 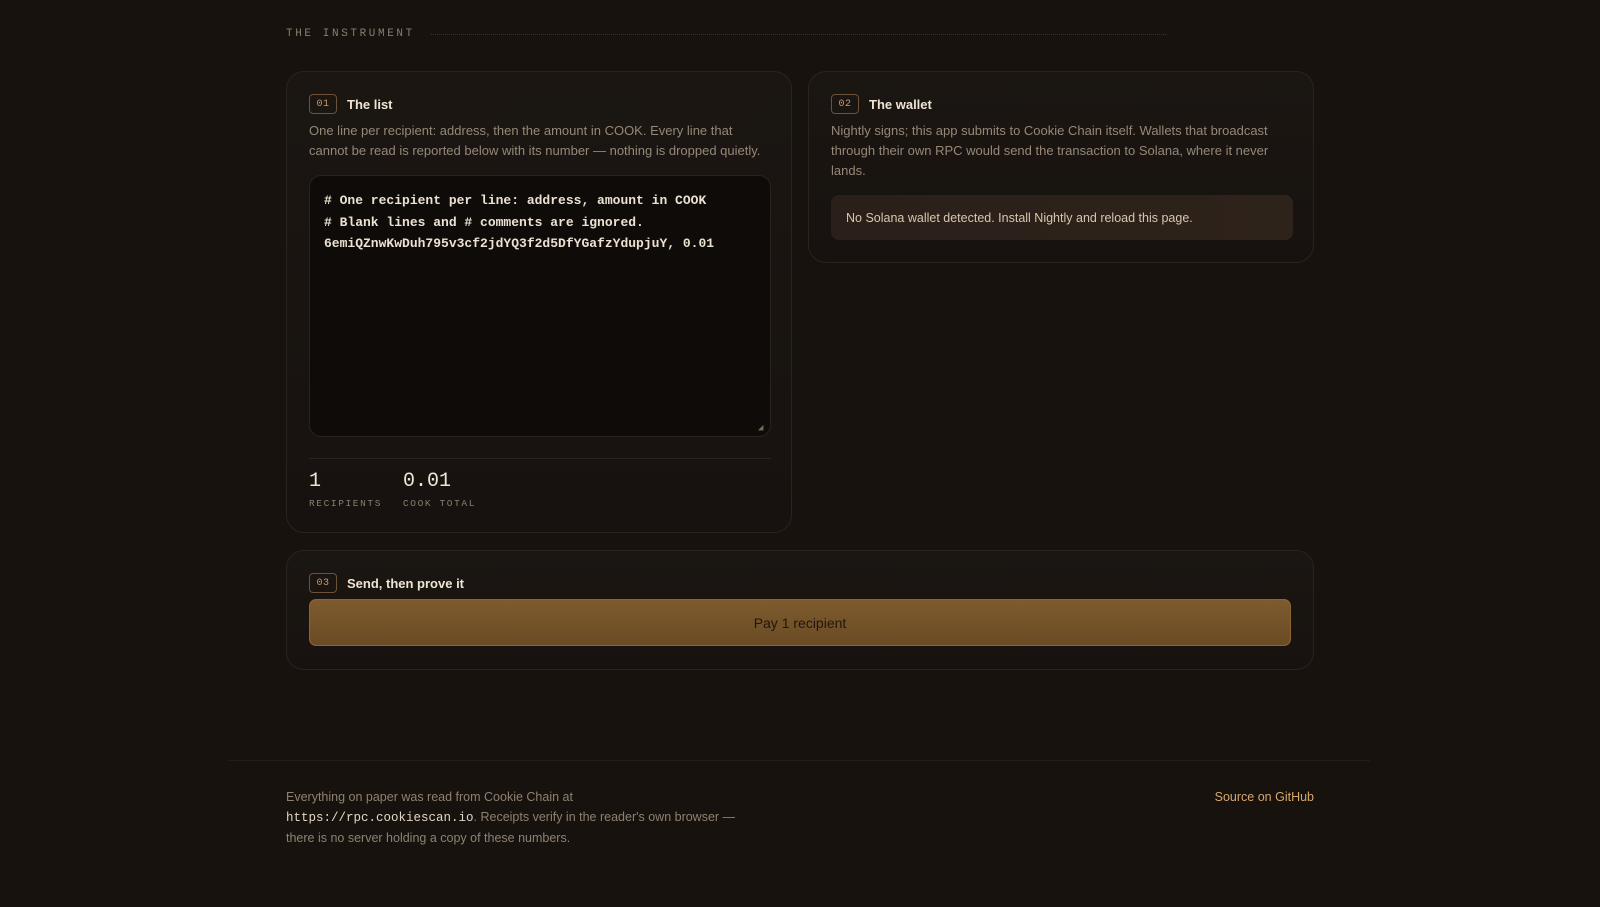 I want to click on send-card: 03 Send, then prove it Pay 1 recipient, so click(x=800, y=610).